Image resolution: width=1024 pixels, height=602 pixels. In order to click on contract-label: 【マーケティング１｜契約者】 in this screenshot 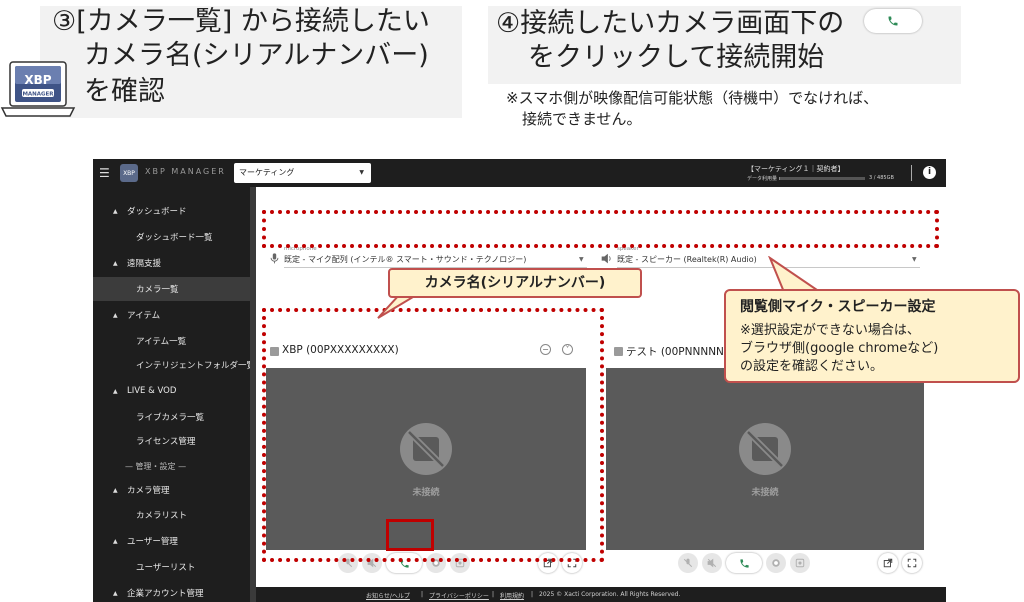, I will do `click(796, 169)`.